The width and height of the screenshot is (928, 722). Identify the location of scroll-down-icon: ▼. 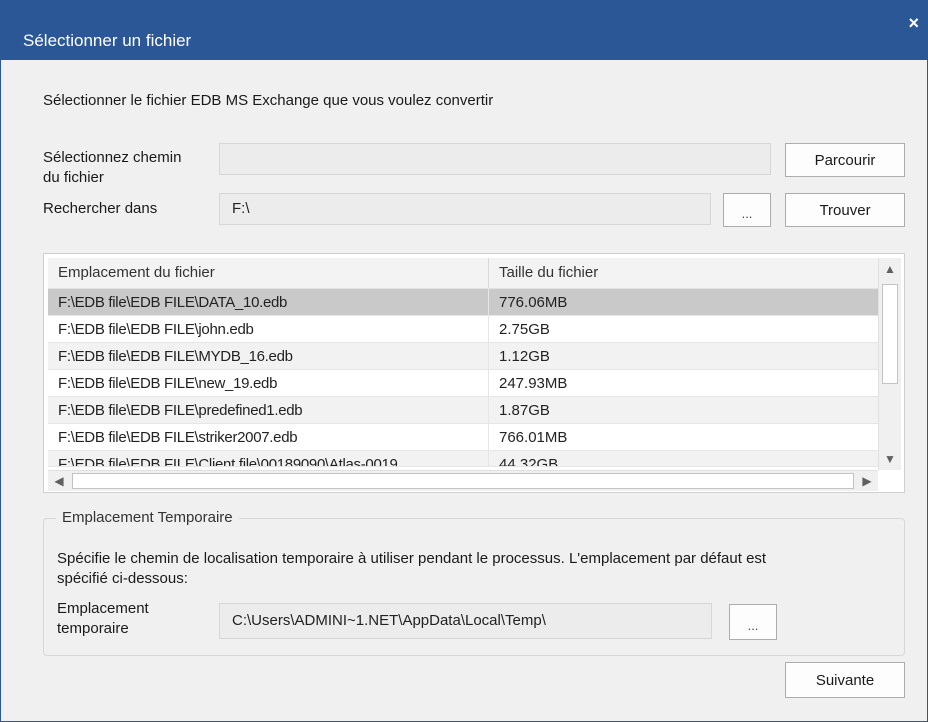
(890, 459).